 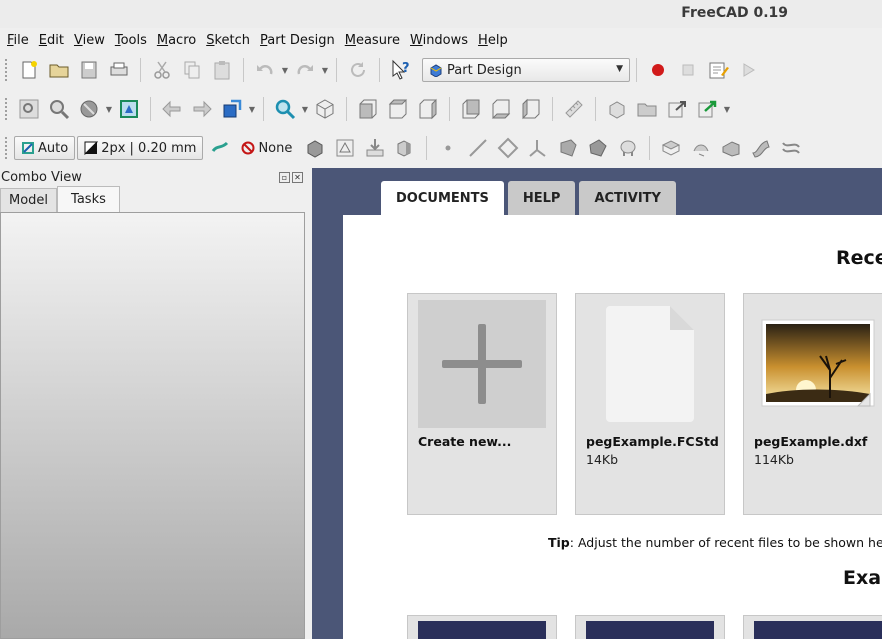 What do you see at coordinates (372, 40) in the screenshot?
I see `menu-measure: Measure` at bounding box center [372, 40].